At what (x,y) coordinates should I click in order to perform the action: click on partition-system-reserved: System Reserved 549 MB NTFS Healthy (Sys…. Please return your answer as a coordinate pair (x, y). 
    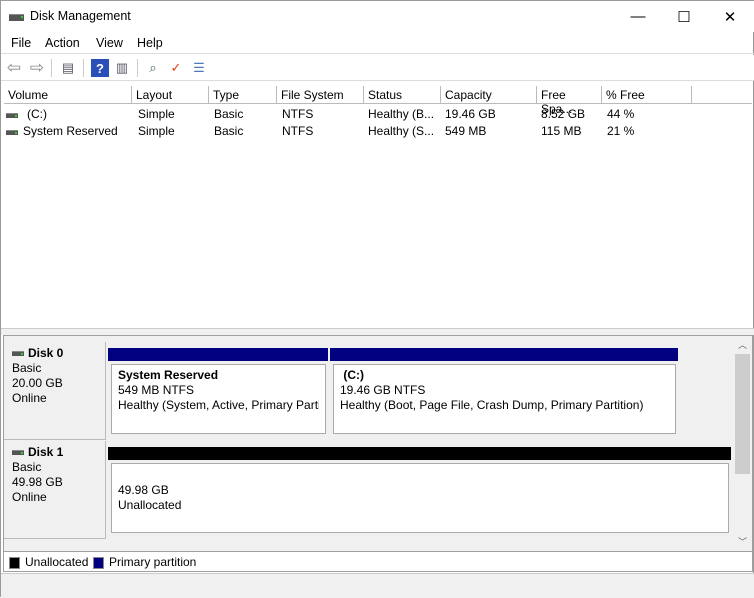
    Looking at the image, I should click on (218, 399).